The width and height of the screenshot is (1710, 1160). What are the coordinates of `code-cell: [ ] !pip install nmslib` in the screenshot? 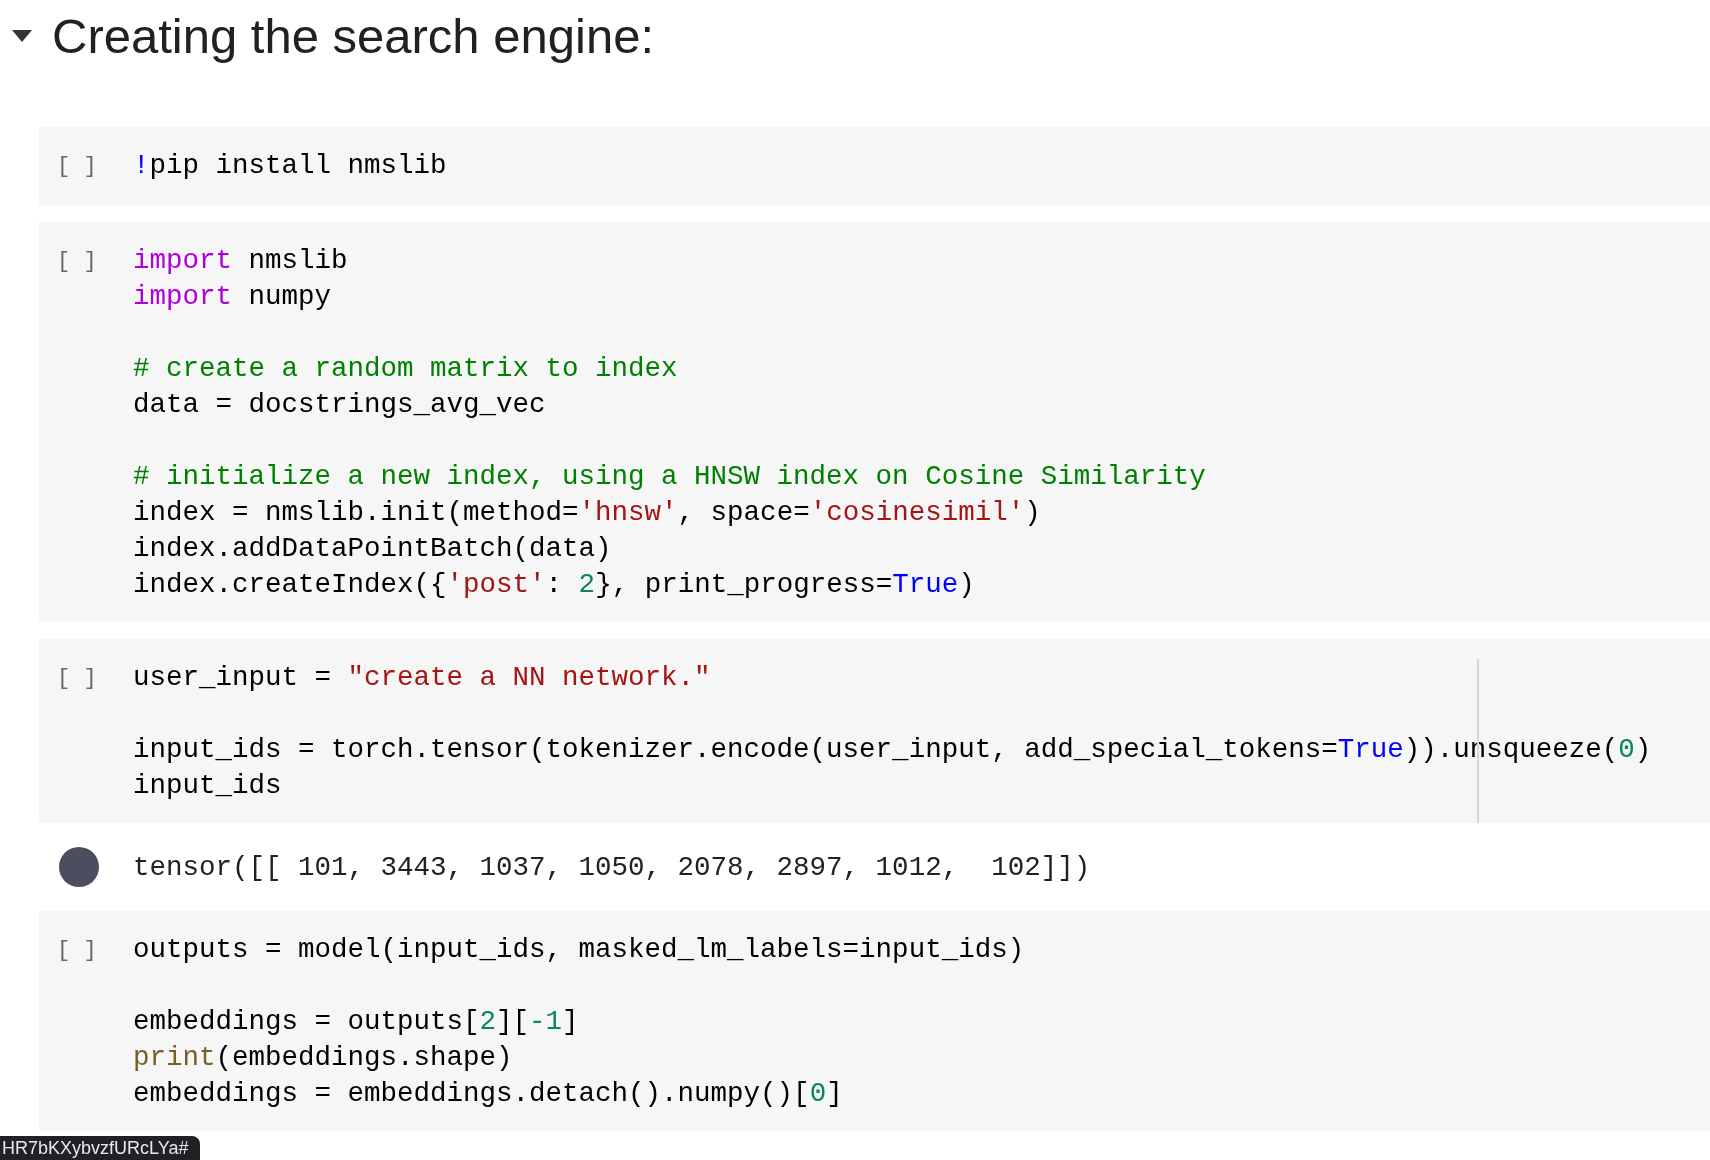 It's located at (874, 166).